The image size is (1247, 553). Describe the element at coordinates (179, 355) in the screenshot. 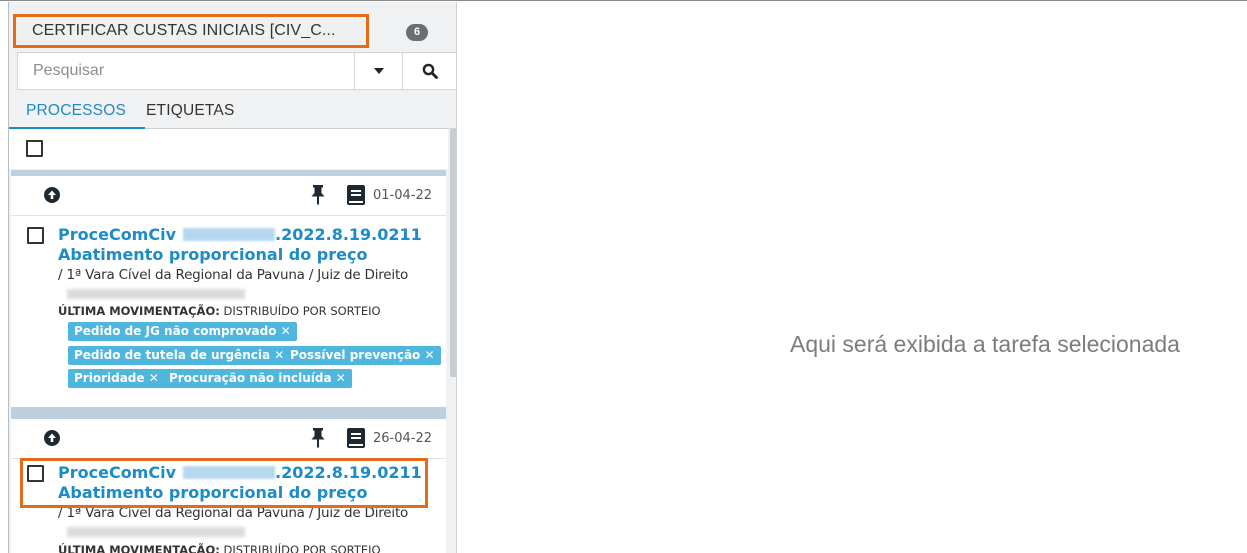

I see `tag-tutela-urgencia: Pedido de tutela de urgência ✕` at that location.